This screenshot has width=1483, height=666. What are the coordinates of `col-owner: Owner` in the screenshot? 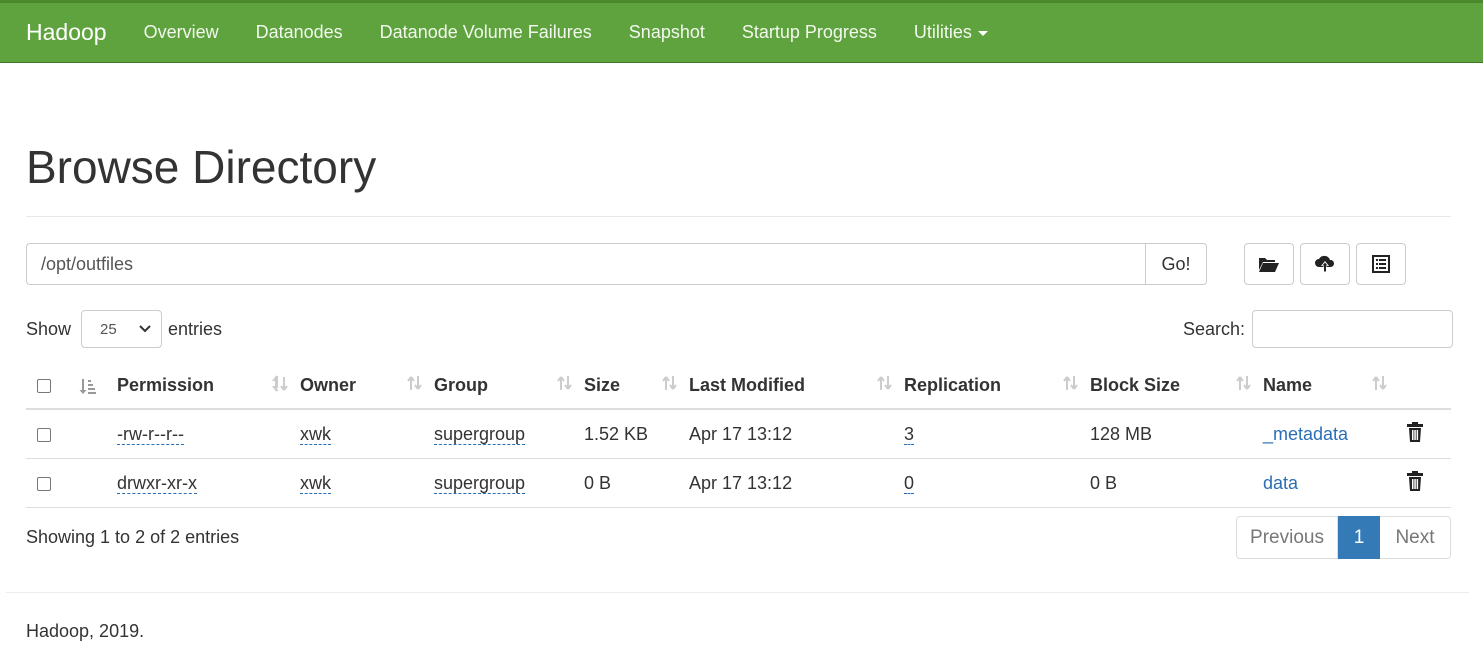 It's located at (367, 386).